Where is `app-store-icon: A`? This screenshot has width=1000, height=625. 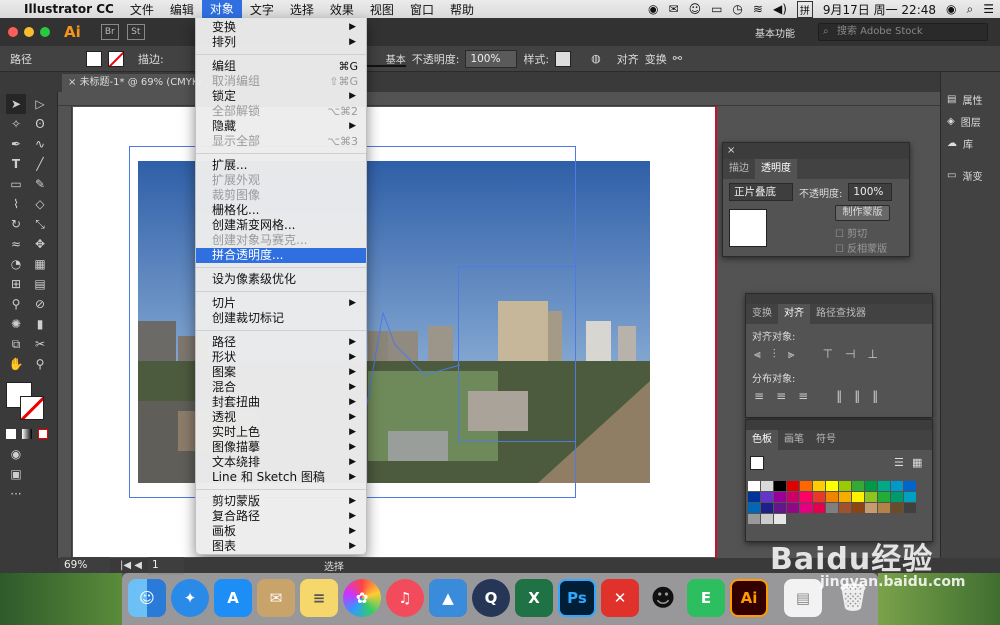
app-store-icon: A is located at coordinates (233, 598).